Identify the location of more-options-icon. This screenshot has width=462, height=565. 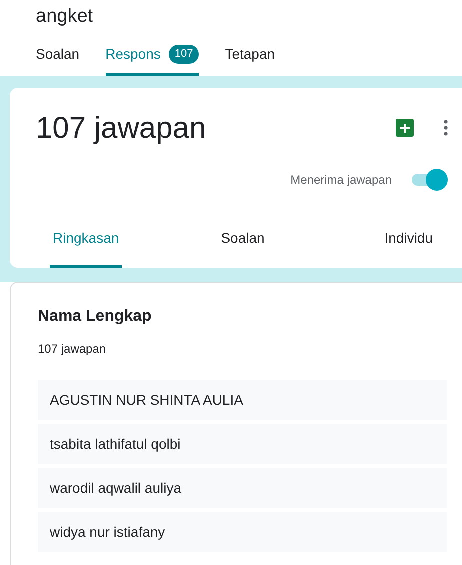
(446, 128).